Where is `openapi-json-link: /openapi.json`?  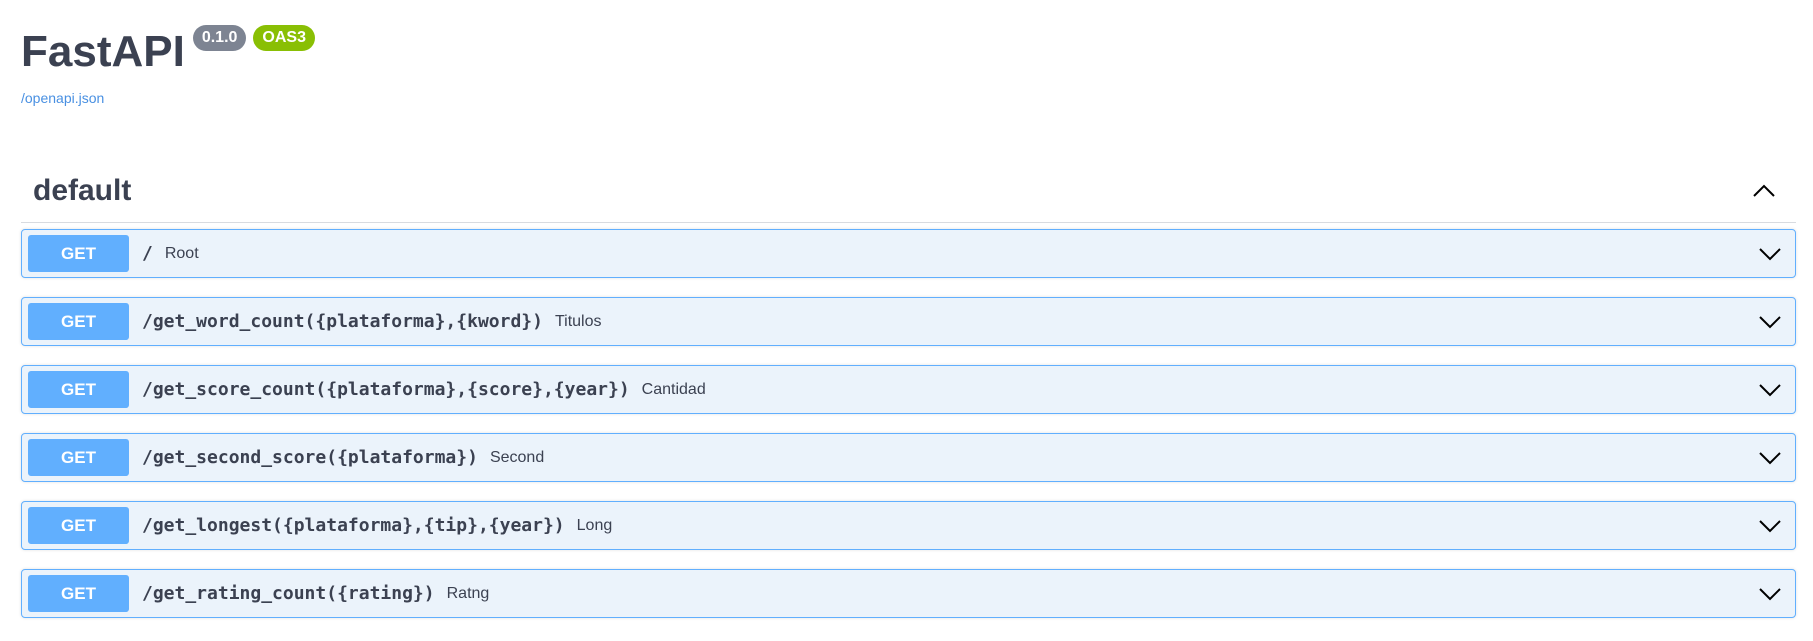 openapi-json-link: /openapi.json is located at coordinates (168, 98).